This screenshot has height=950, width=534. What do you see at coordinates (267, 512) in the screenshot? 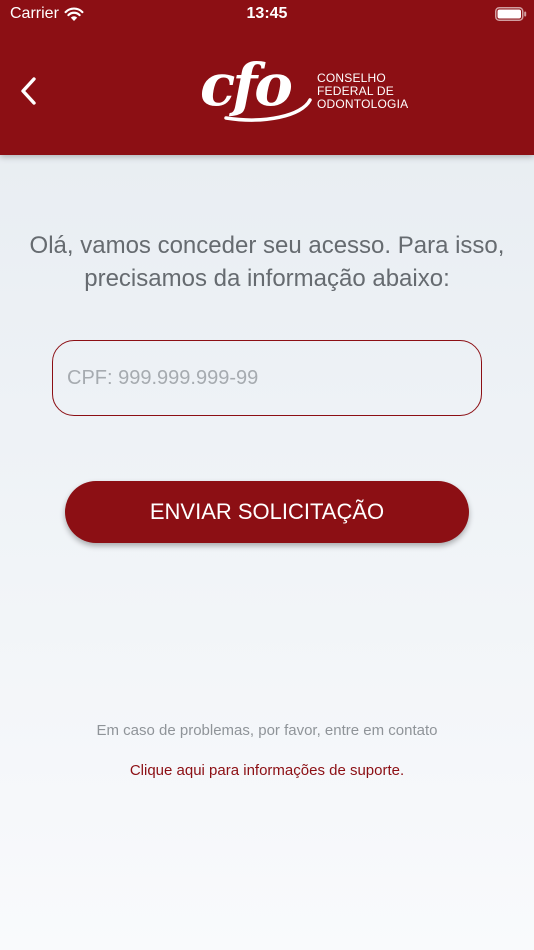
I see `send-request-button: ENVIAR SOLICITAÇÃO` at bounding box center [267, 512].